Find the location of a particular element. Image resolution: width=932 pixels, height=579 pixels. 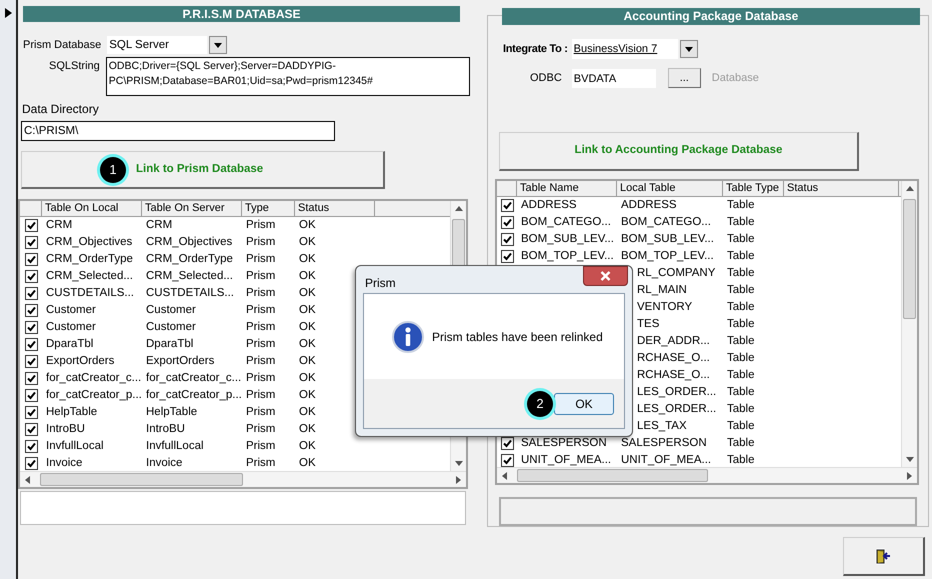

column-header: Table On Local is located at coordinates (92, 208).